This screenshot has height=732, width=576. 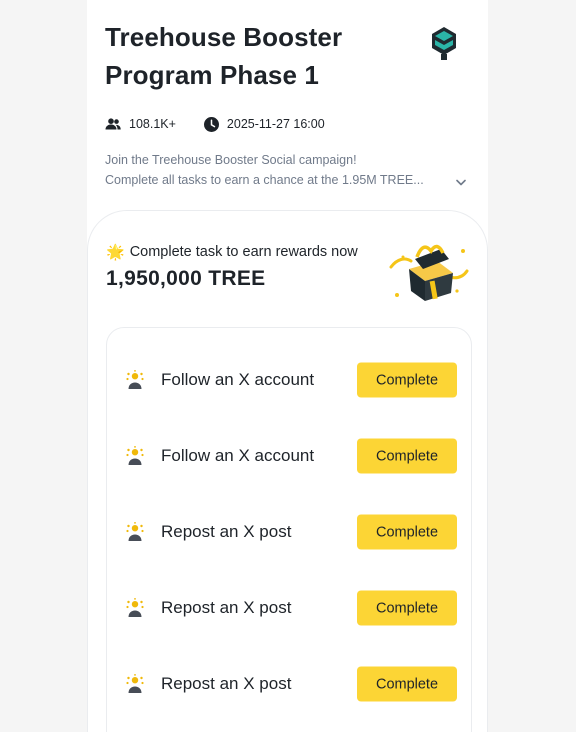 I want to click on end-time-value: 2025-11-27 16:00, so click(x=275, y=124).